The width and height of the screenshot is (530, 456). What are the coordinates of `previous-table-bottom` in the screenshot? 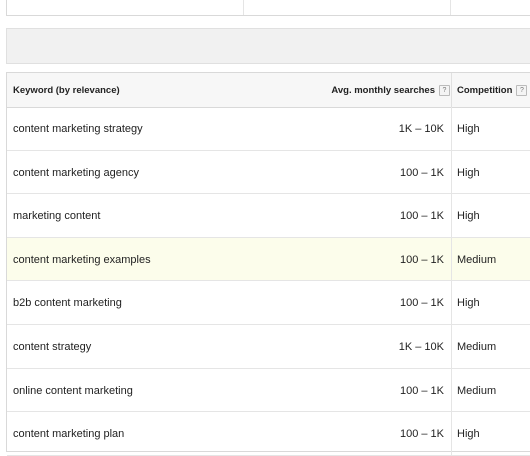 It's located at (268, 8).